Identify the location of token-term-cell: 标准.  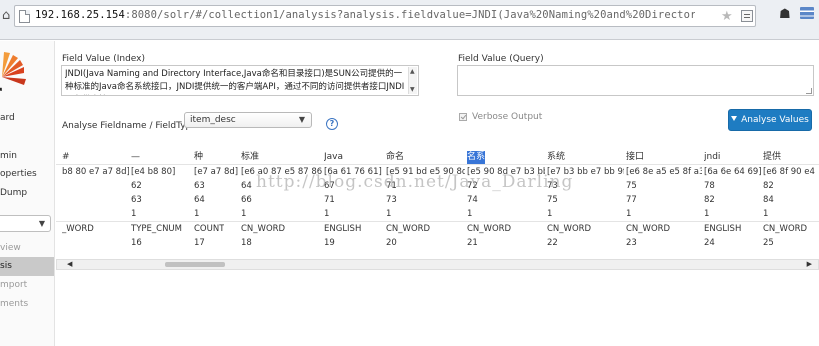
(250, 157).